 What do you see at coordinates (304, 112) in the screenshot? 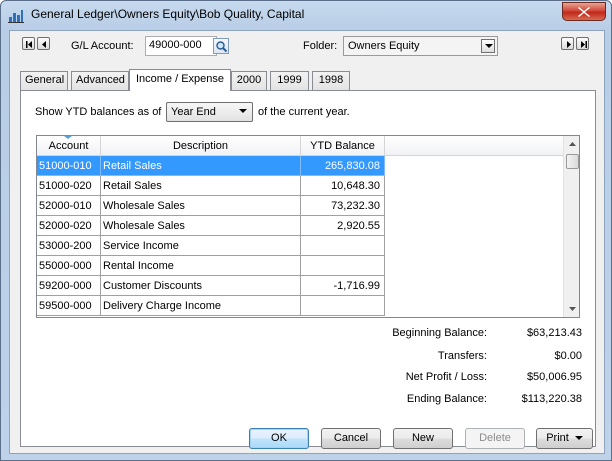
I see `ytd-suffix-label: of the current year.` at bounding box center [304, 112].